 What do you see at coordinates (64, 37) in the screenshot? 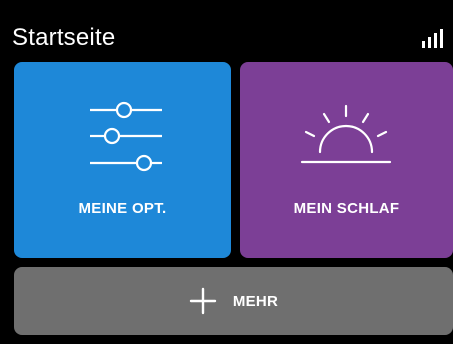
I see `page-title: Startseite` at bounding box center [64, 37].